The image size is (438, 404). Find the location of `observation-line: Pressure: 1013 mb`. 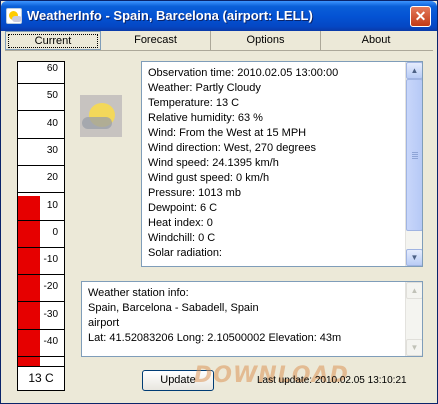

observation-line: Pressure: 1013 mb is located at coordinates (194, 193).